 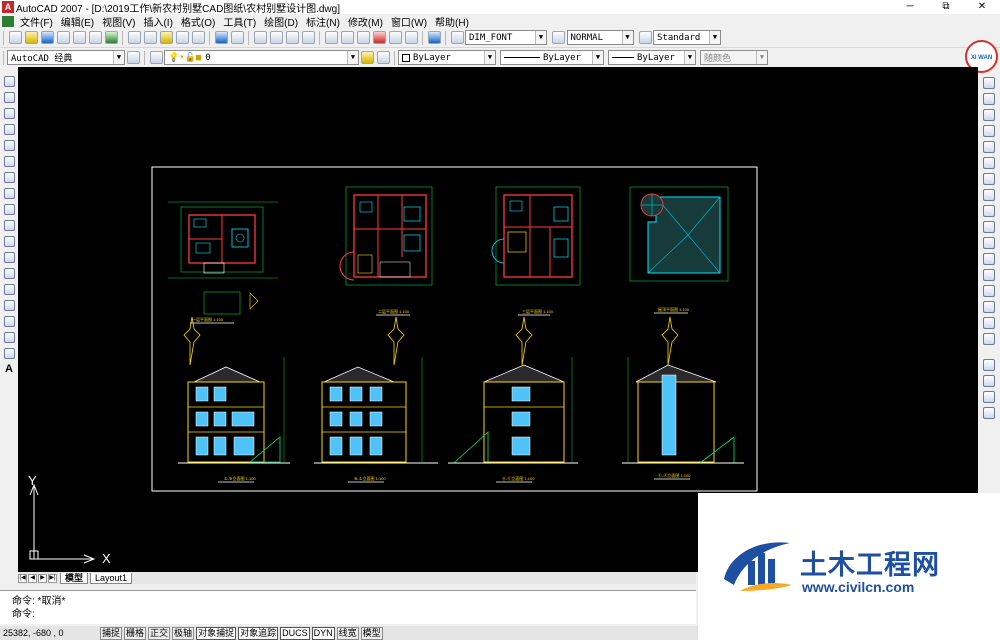 I want to click on pan-icon, so click(x=260, y=37).